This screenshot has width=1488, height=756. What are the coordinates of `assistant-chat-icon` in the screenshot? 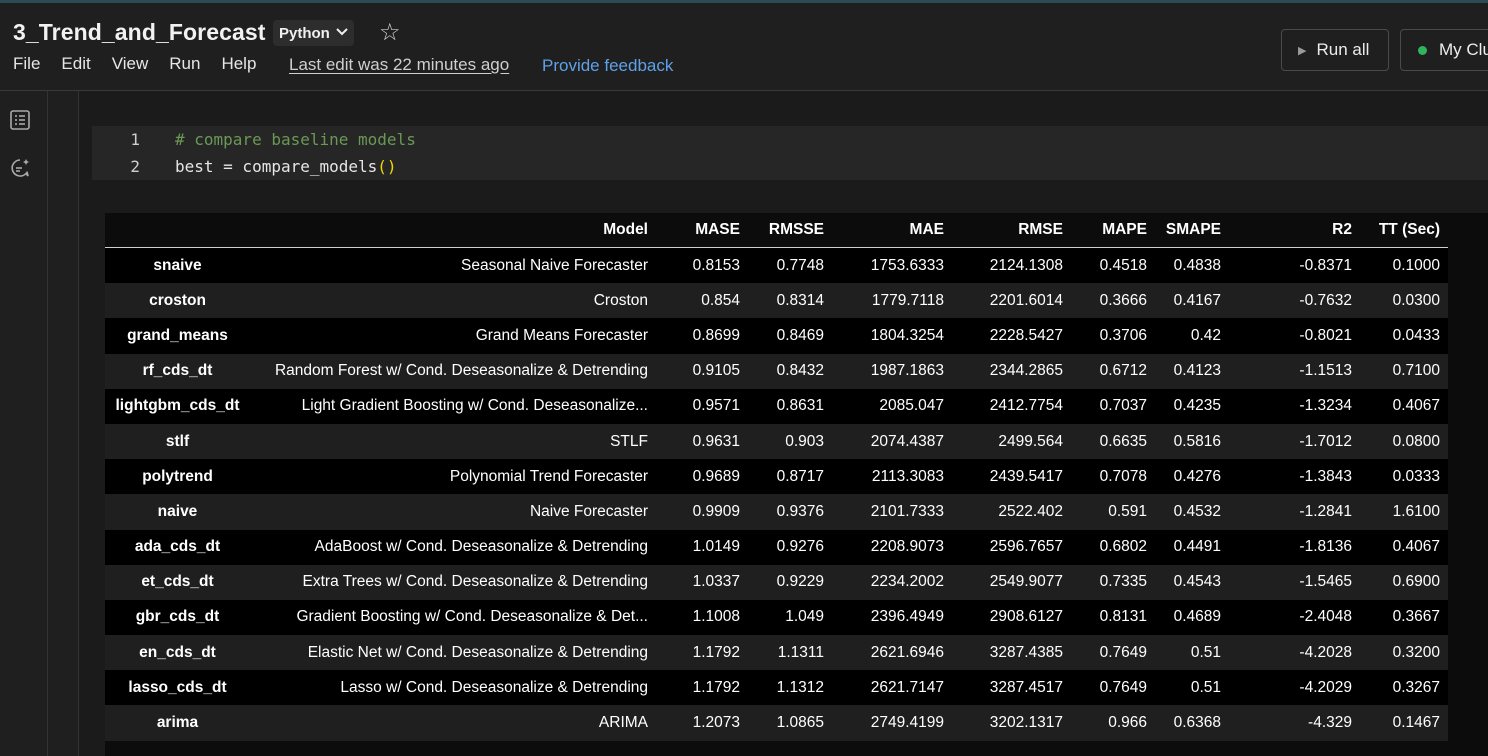 It's located at (20, 168).